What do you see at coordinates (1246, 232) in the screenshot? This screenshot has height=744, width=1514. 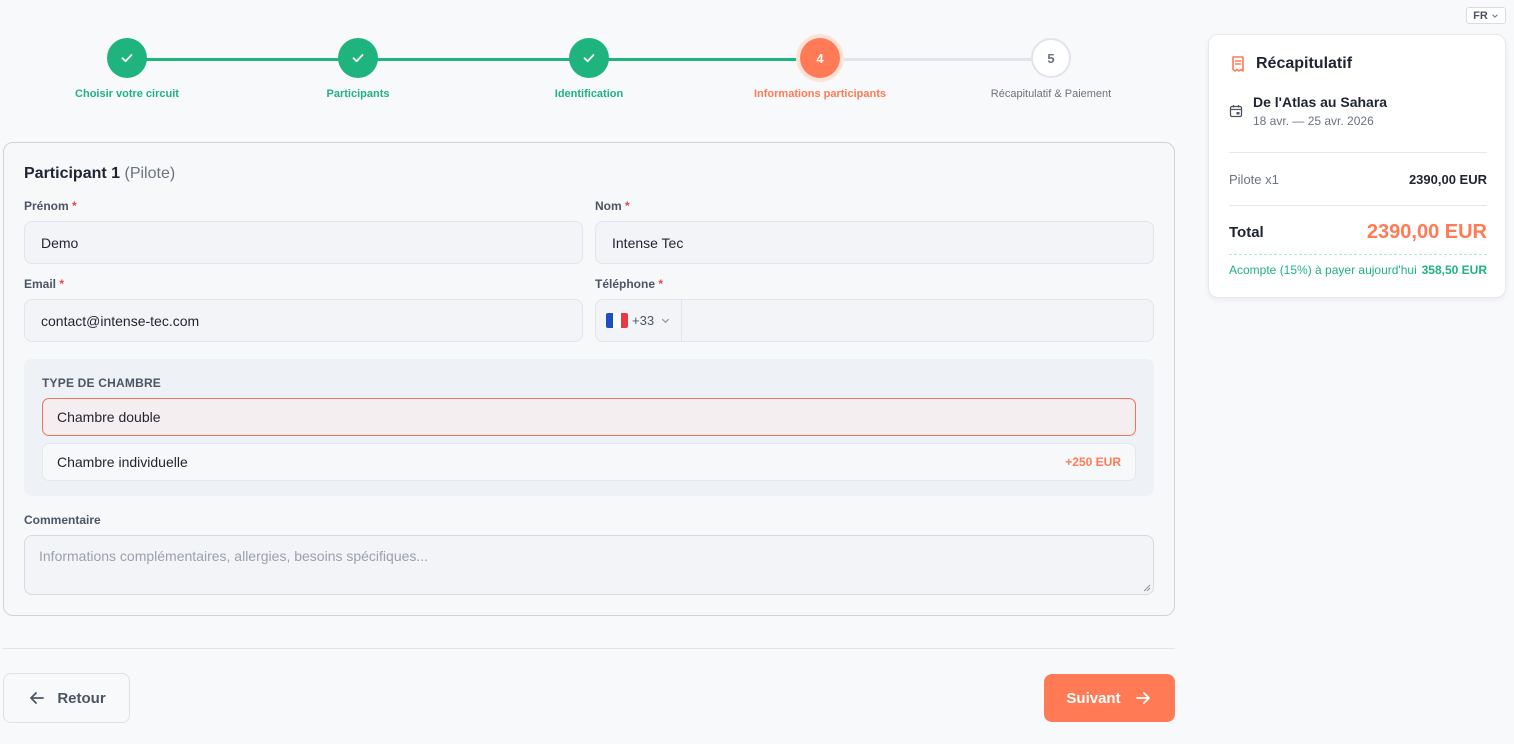 I see `total-label: Total` at bounding box center [1246, 232].